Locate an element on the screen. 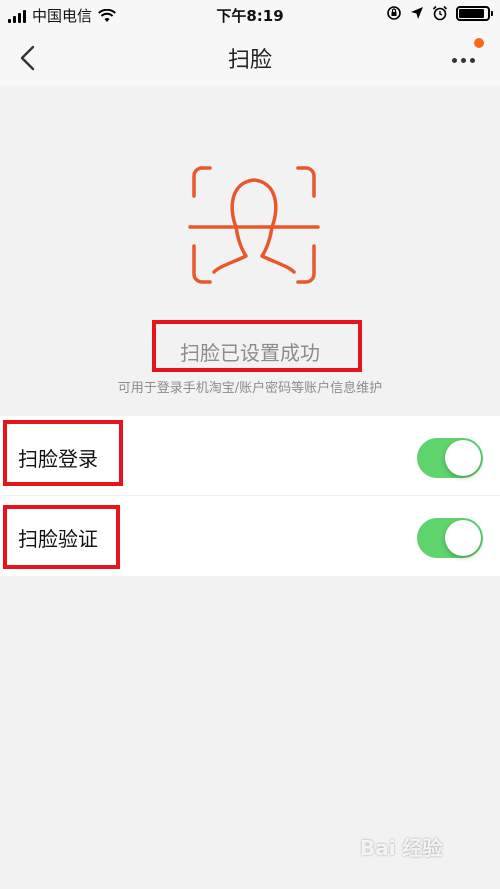 Image resolution: width=500 pixels, height=889 pixels. face-scan-icon is located at coordinates (254, 225).